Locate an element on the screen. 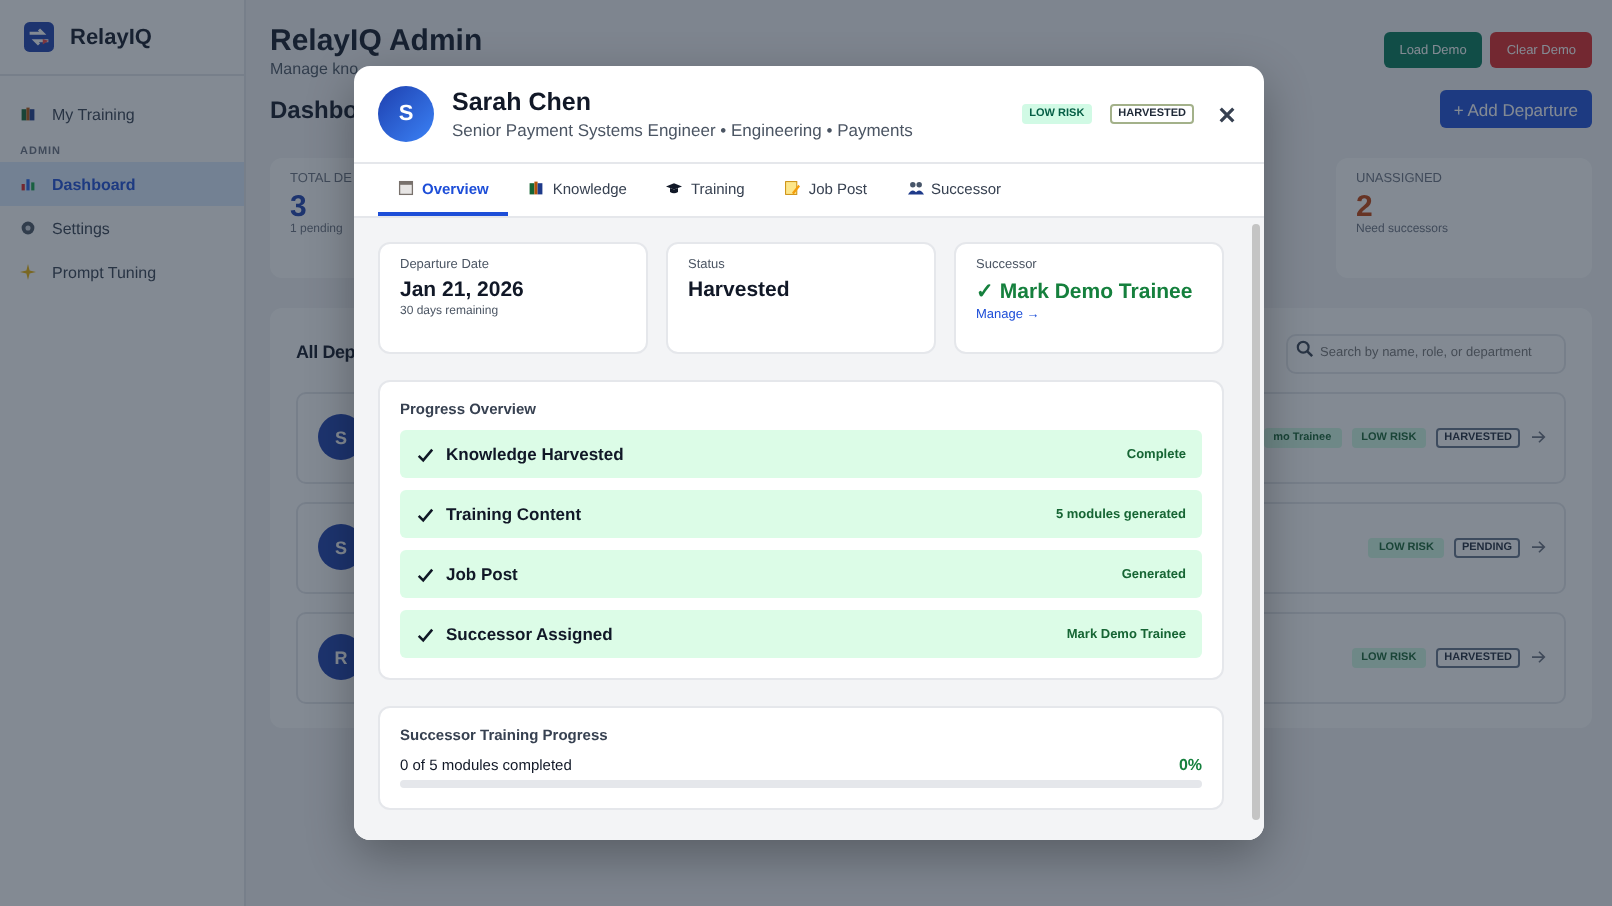 The width and height of the screenshot is (1612, 906). person-role: Senior Payment Systems Engineer • Engineering • Payments is located at coordinates (683, 130).